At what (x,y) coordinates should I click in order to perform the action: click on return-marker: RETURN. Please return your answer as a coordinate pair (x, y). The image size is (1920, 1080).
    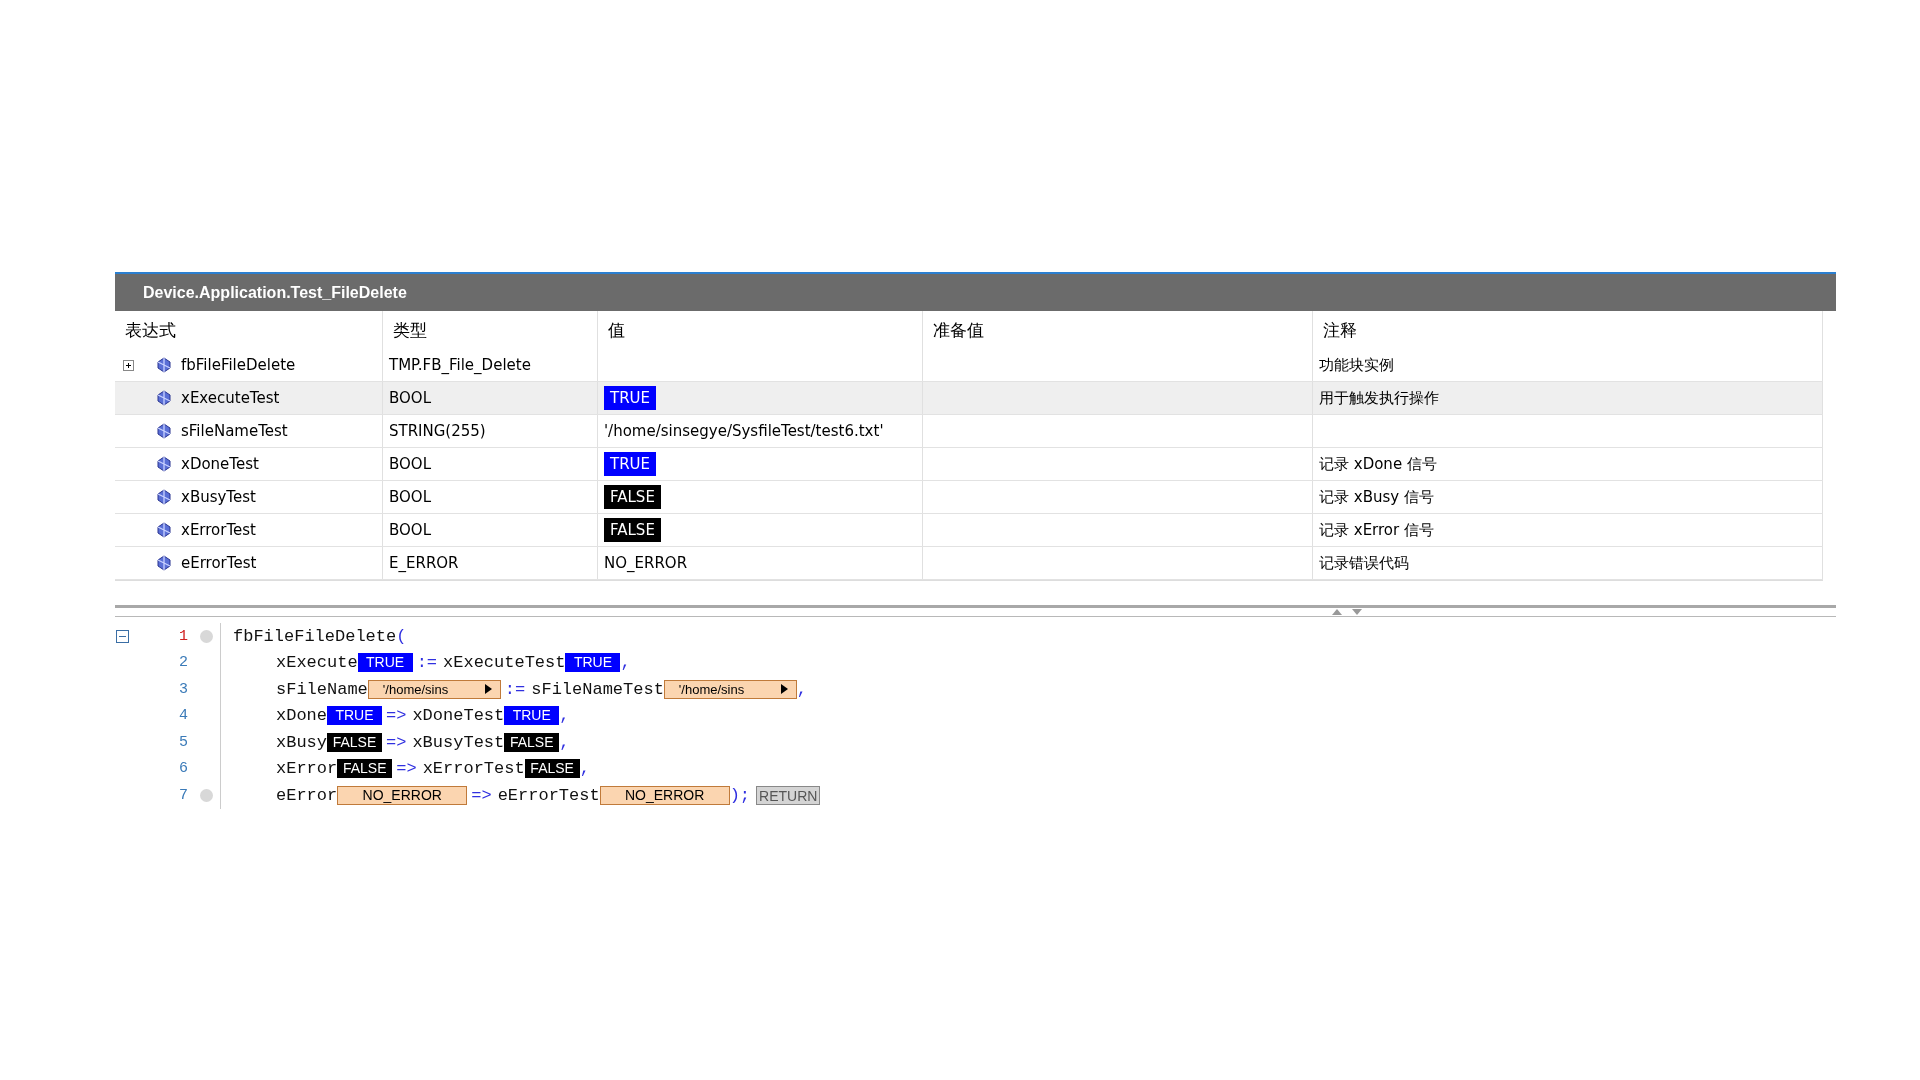
    Looking at the image, I should click on (788, 795).